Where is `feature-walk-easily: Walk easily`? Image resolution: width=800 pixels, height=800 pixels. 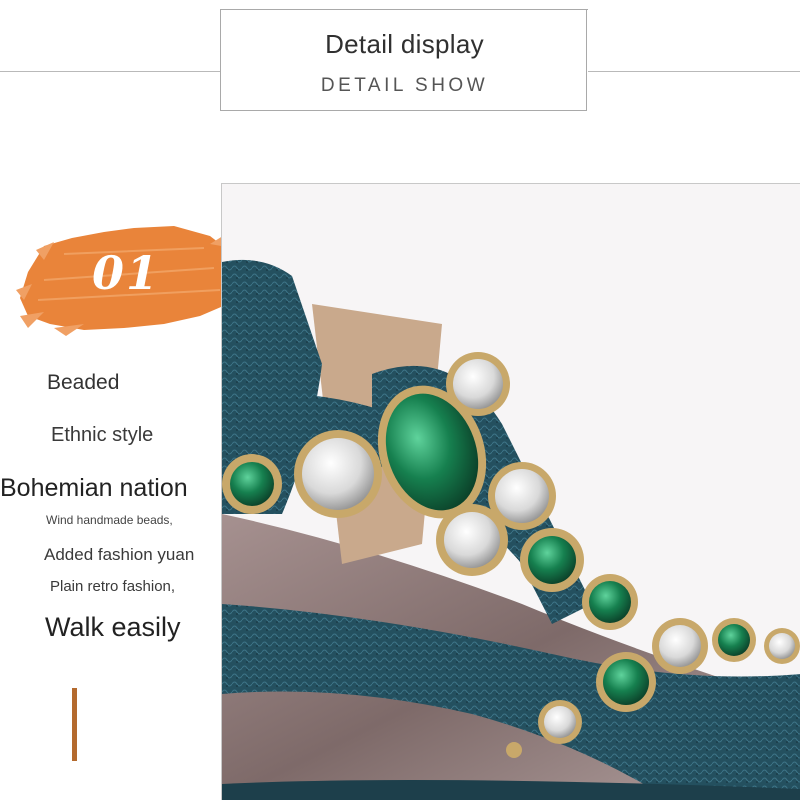 feature-walk-easily: Walk easily is located at coordinates (113, 627).